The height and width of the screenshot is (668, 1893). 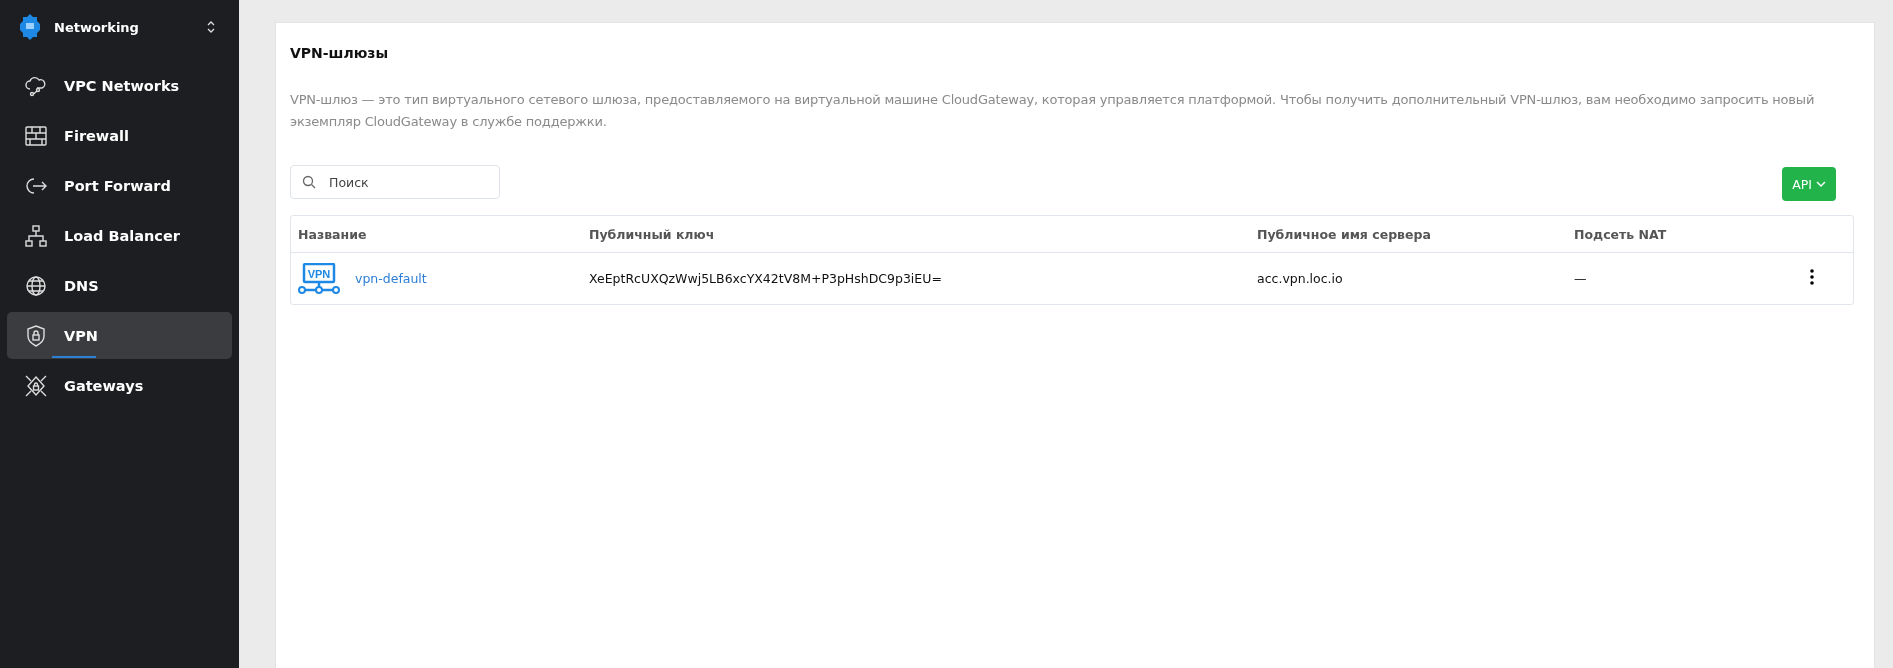 What do you see at coordinates (1812, 277) in the screenshot?
I see `more-options-icon` at bounding box center [1812, 277].